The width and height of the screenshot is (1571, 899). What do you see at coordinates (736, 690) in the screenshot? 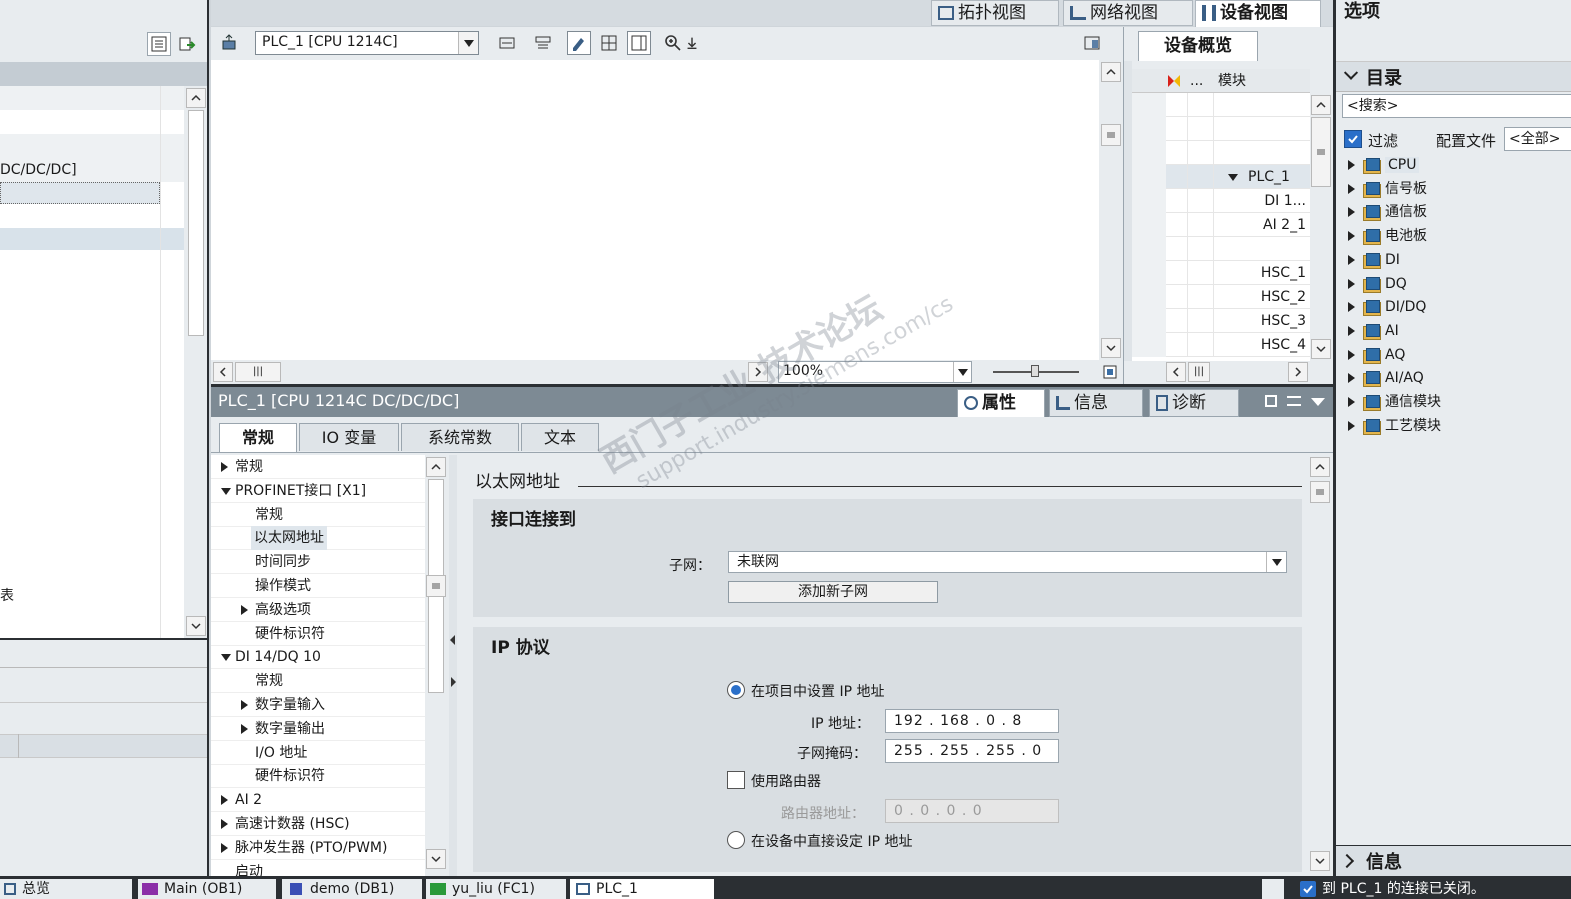
I see `radio-set-in-project` at bounding box center [736, 690].